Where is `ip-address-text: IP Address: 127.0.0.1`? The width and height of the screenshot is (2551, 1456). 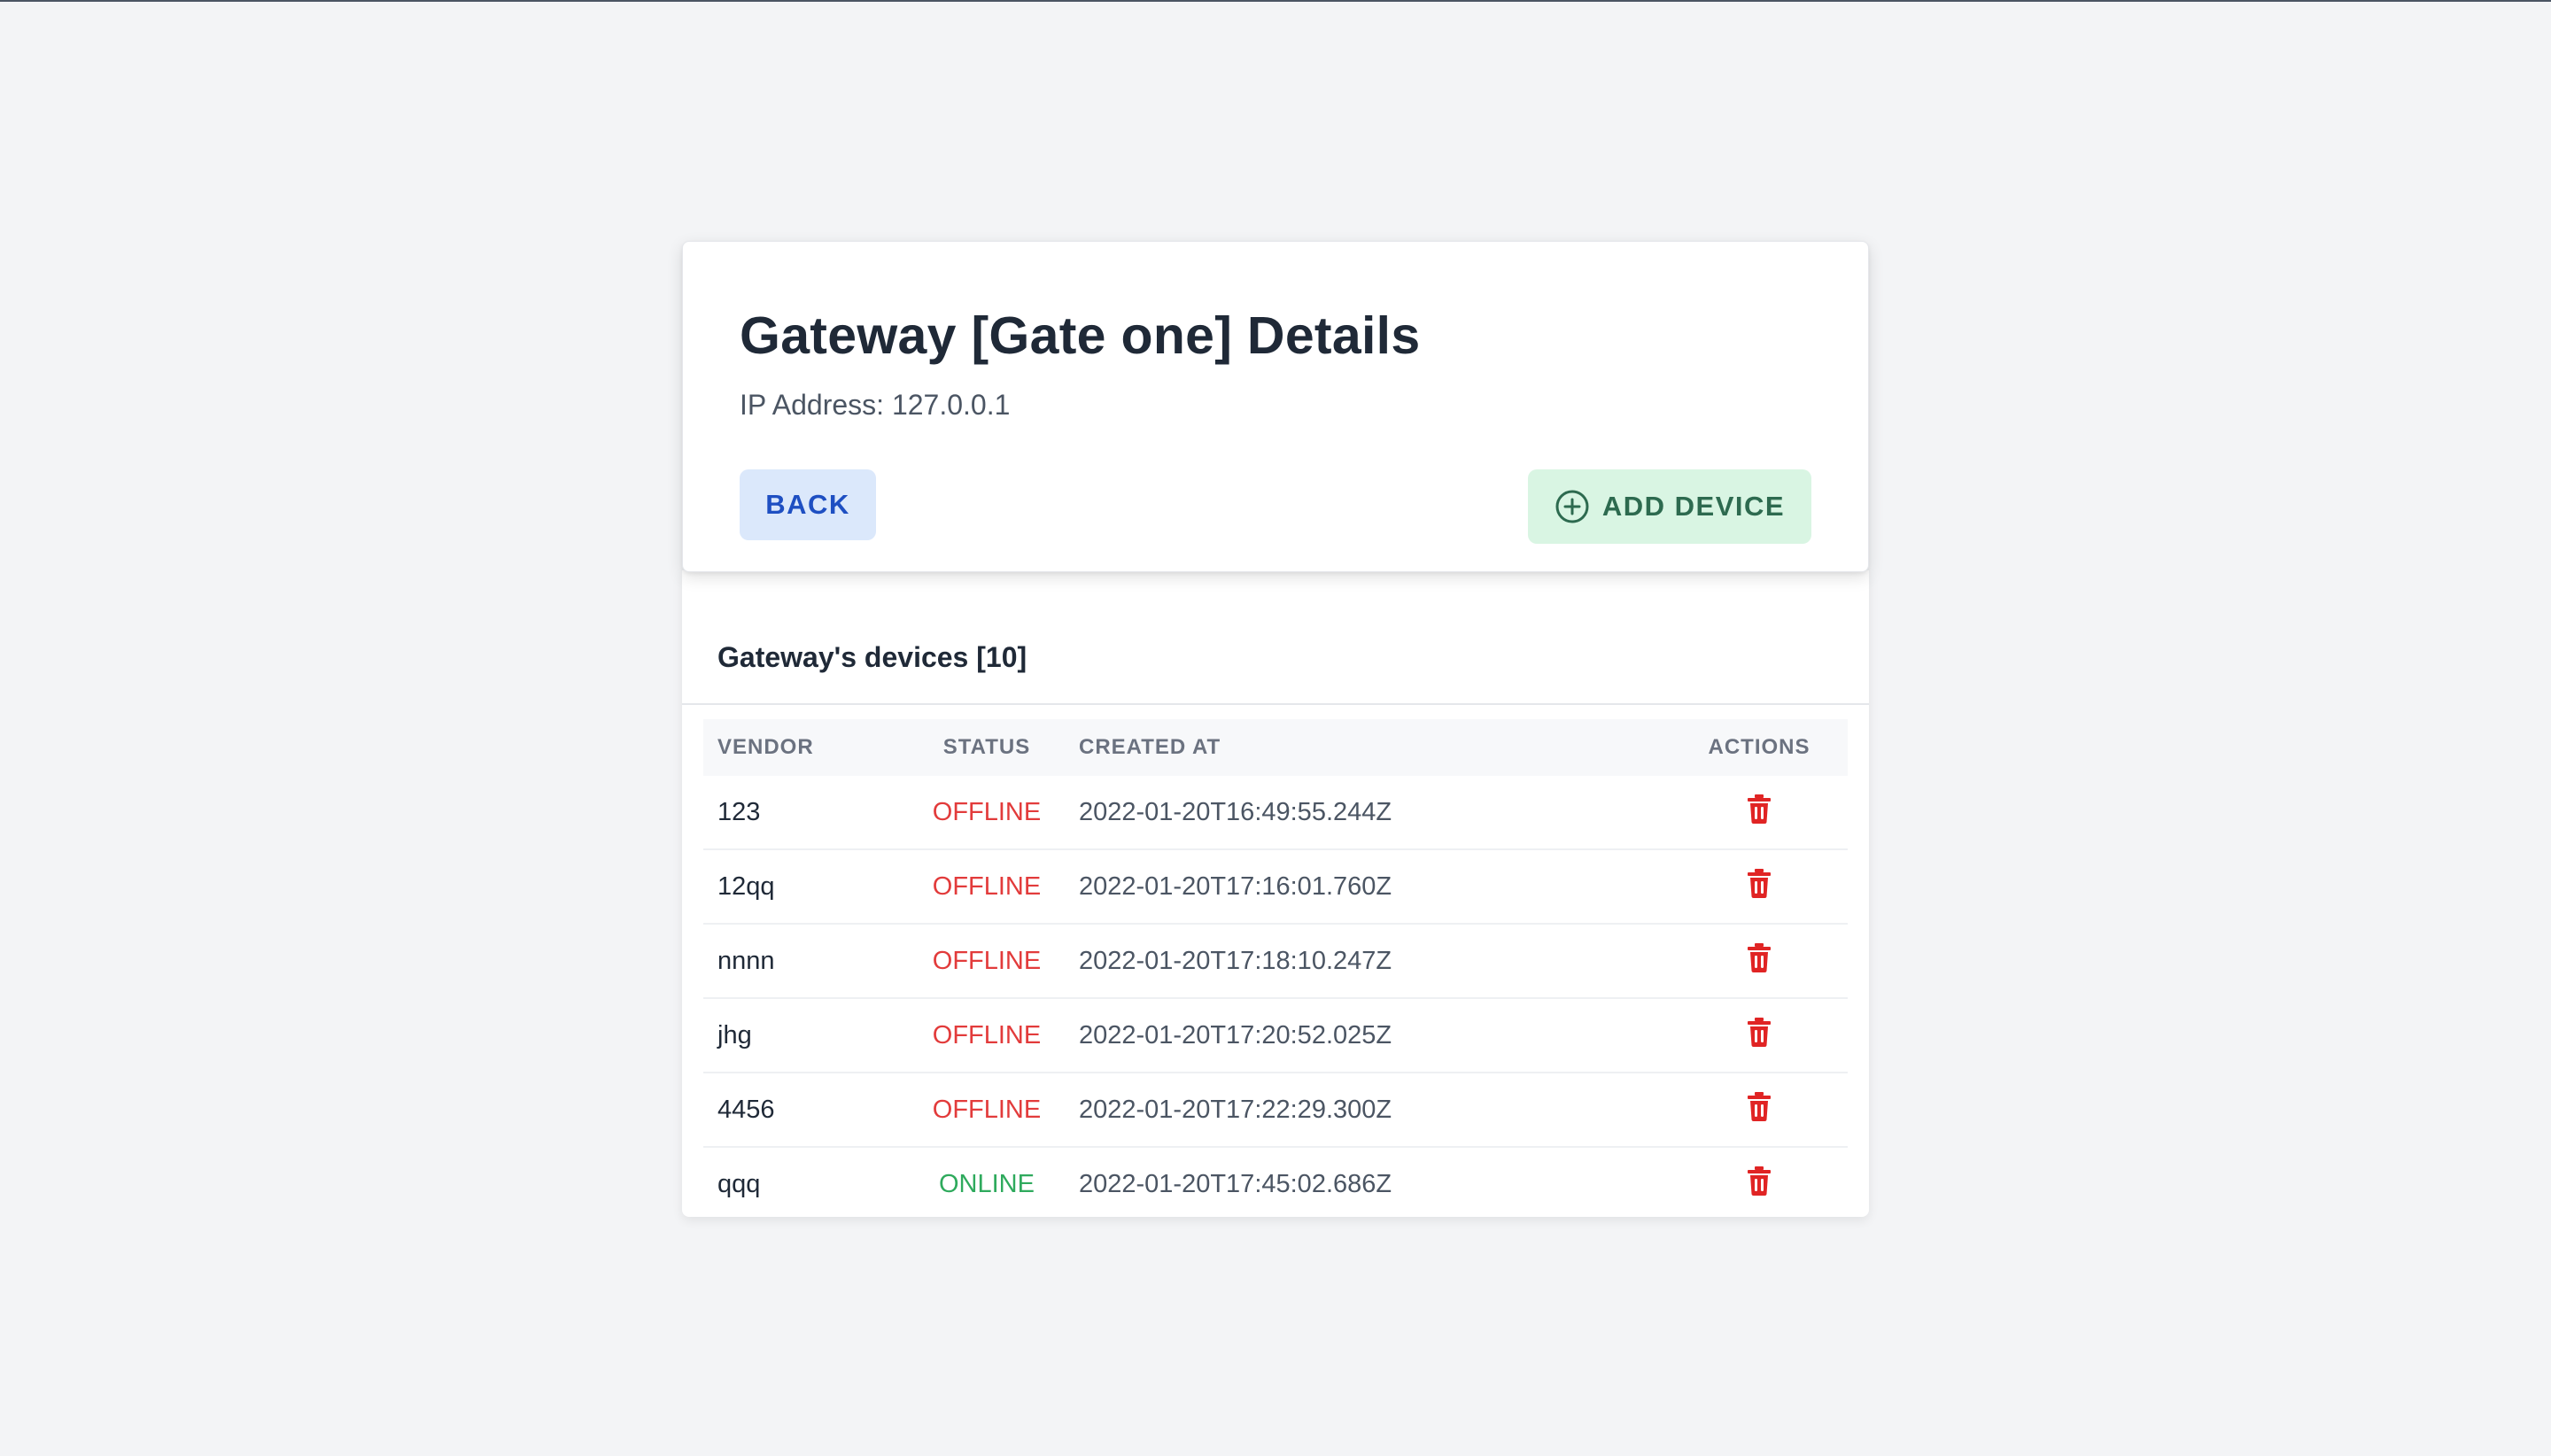 ip-address-text: IP Address: 127.0.0.1 is located at coordinates (876, 405).